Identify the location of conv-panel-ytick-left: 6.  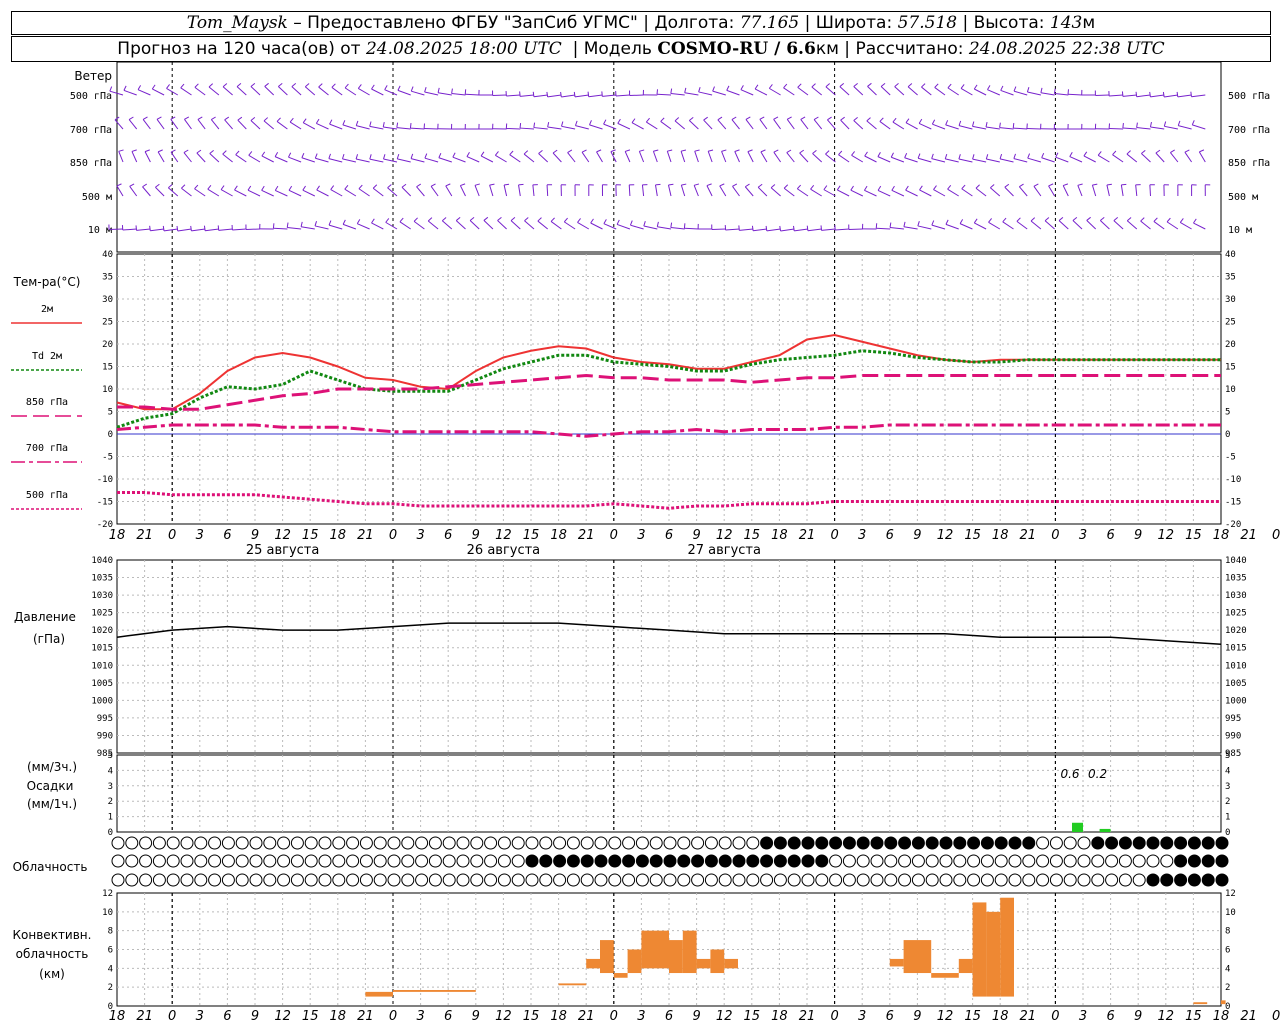
(110, 951).